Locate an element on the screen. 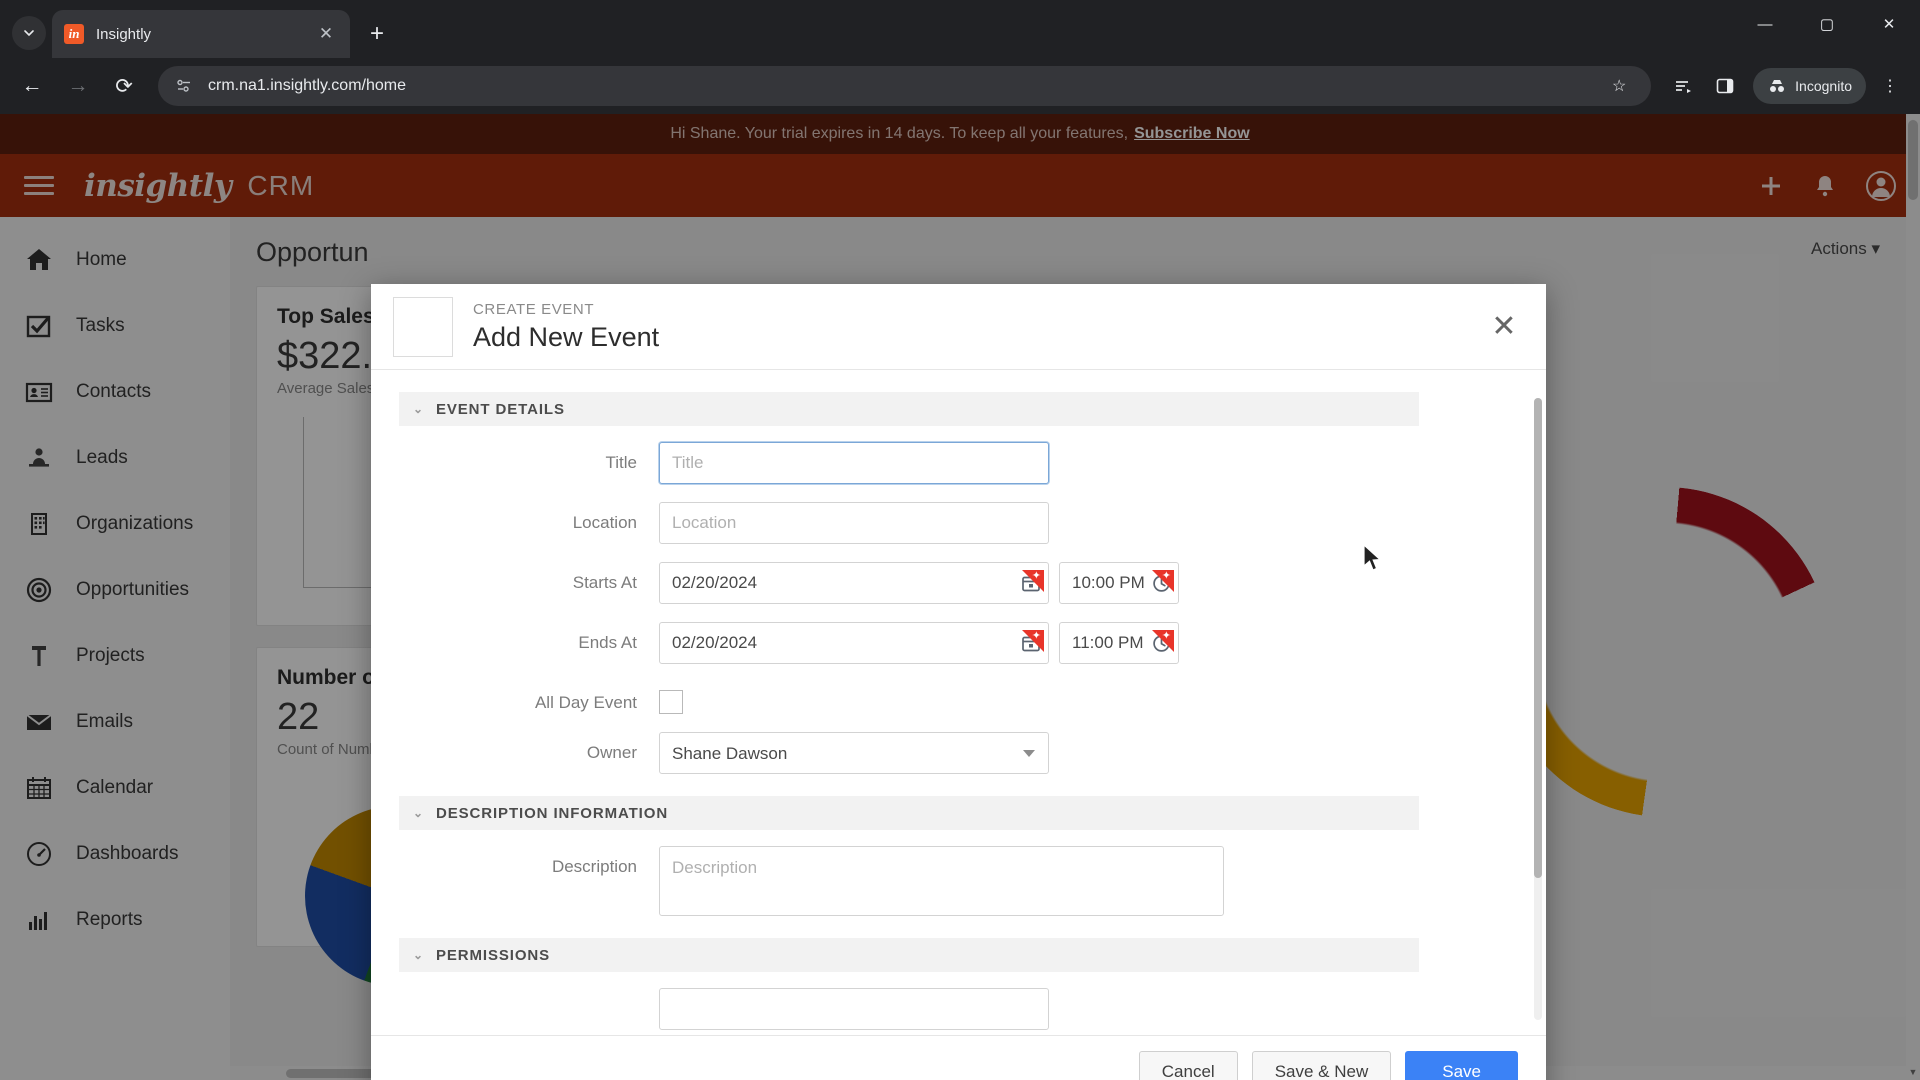  address-bar: crm.na1.insightly.com/home ☆ is located at coordinates (905, 86).